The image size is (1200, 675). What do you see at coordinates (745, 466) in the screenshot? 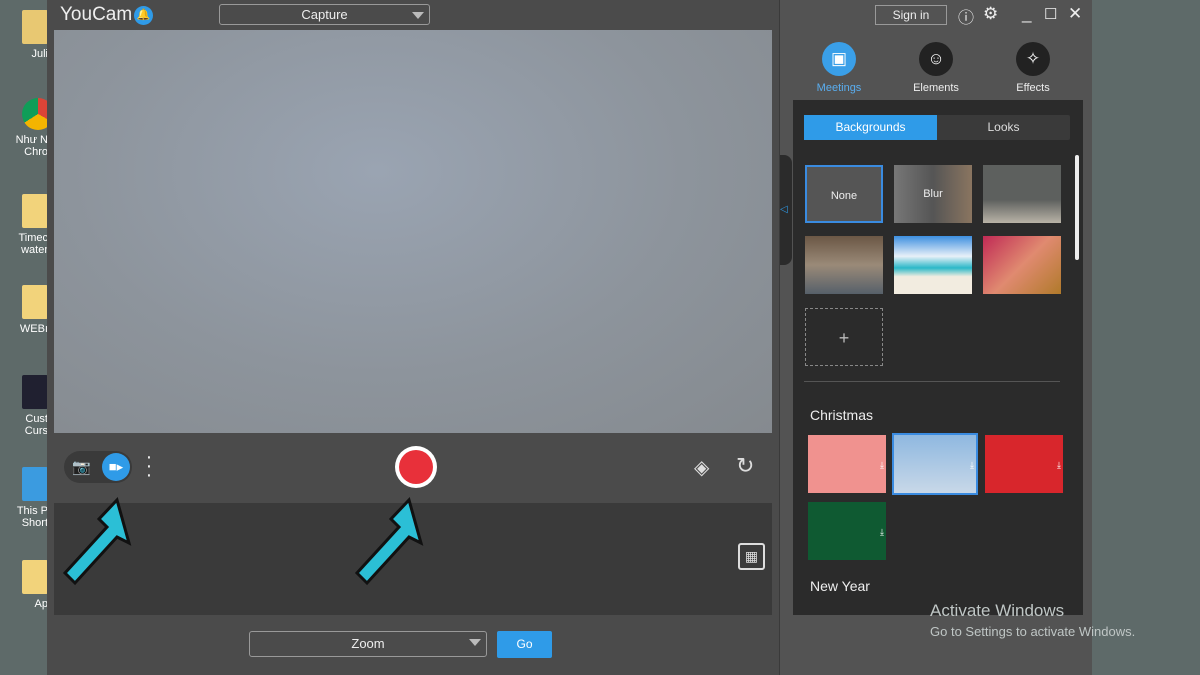
I see `rotate-icon: ↻` at bounding box center [745, 466].